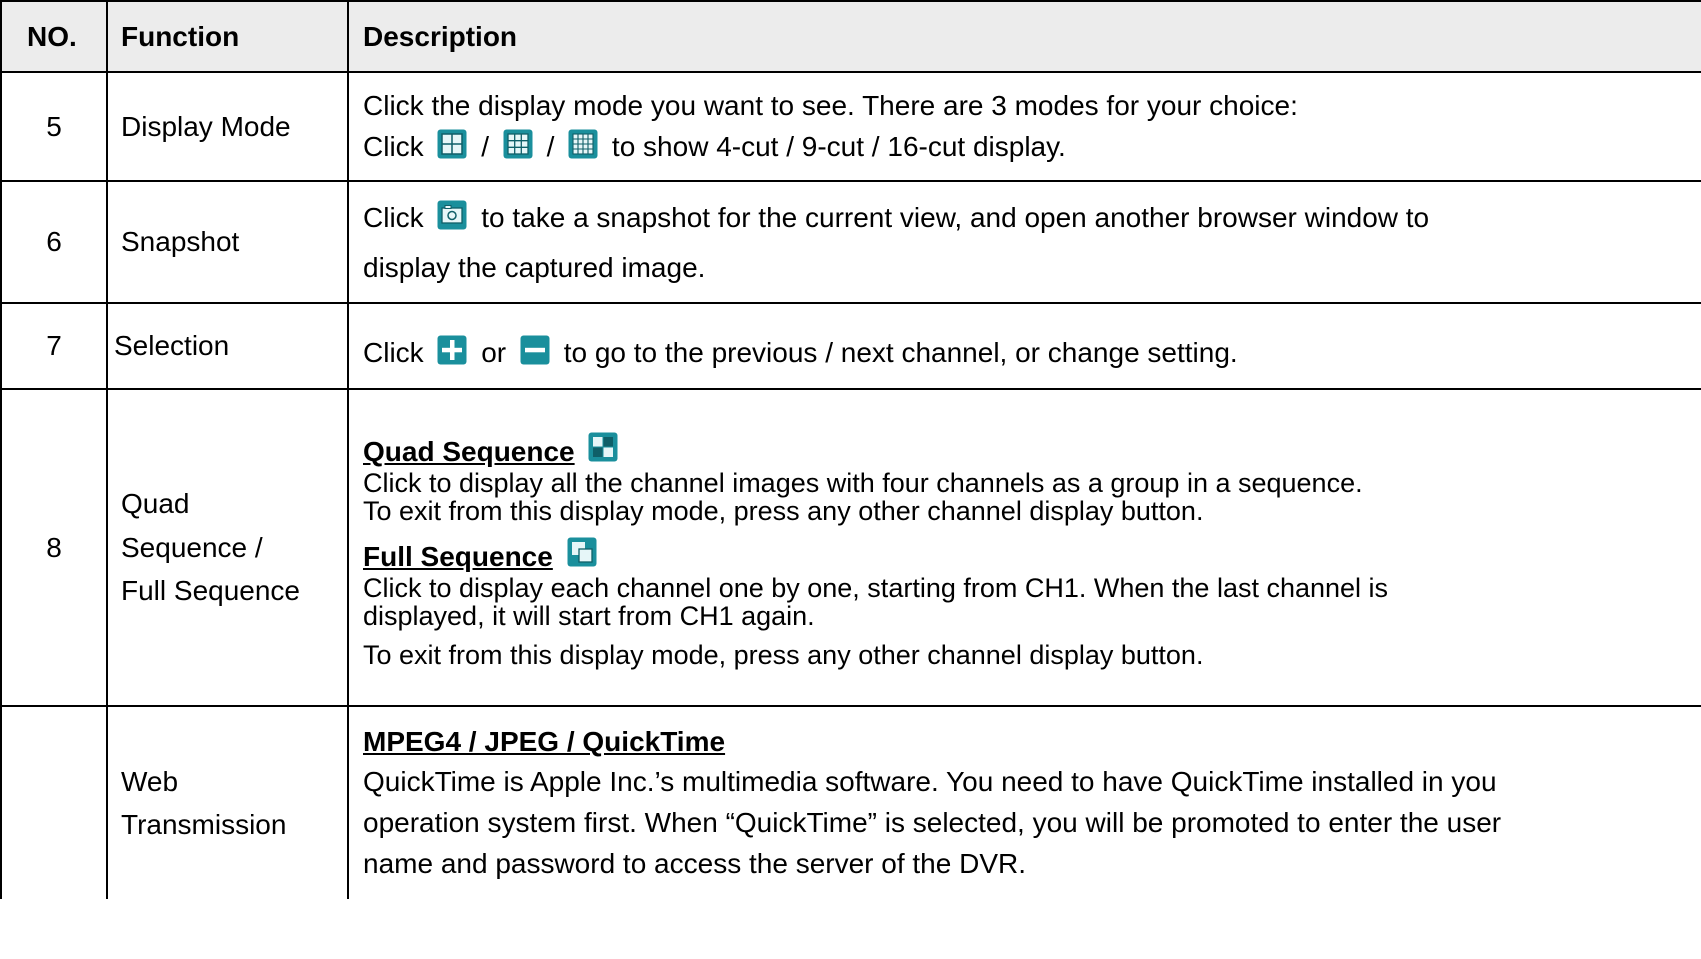 The width and height of the screenshot is (1701, 959). What do you see at coordinates (469, 452) in the screenshot?
I see `quad-sequence-heading: Quad Sequence` at bounding box center [469, 452].